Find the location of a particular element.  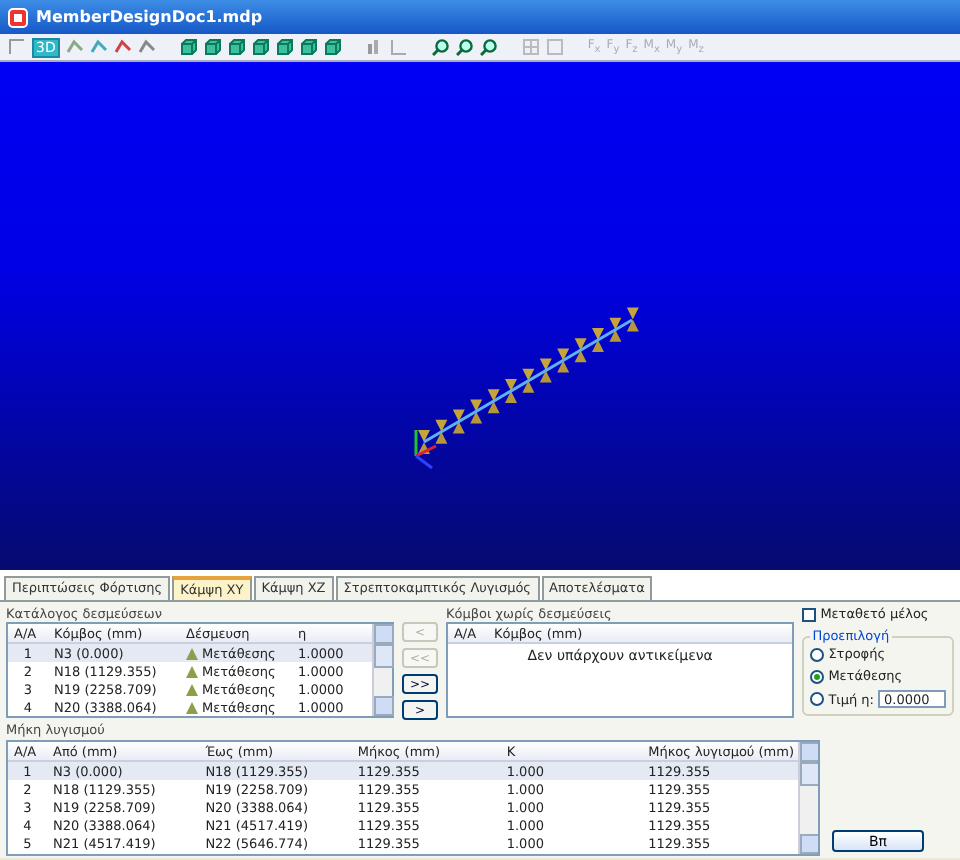

axis-triad-icon is located at coordinates (425, 450).